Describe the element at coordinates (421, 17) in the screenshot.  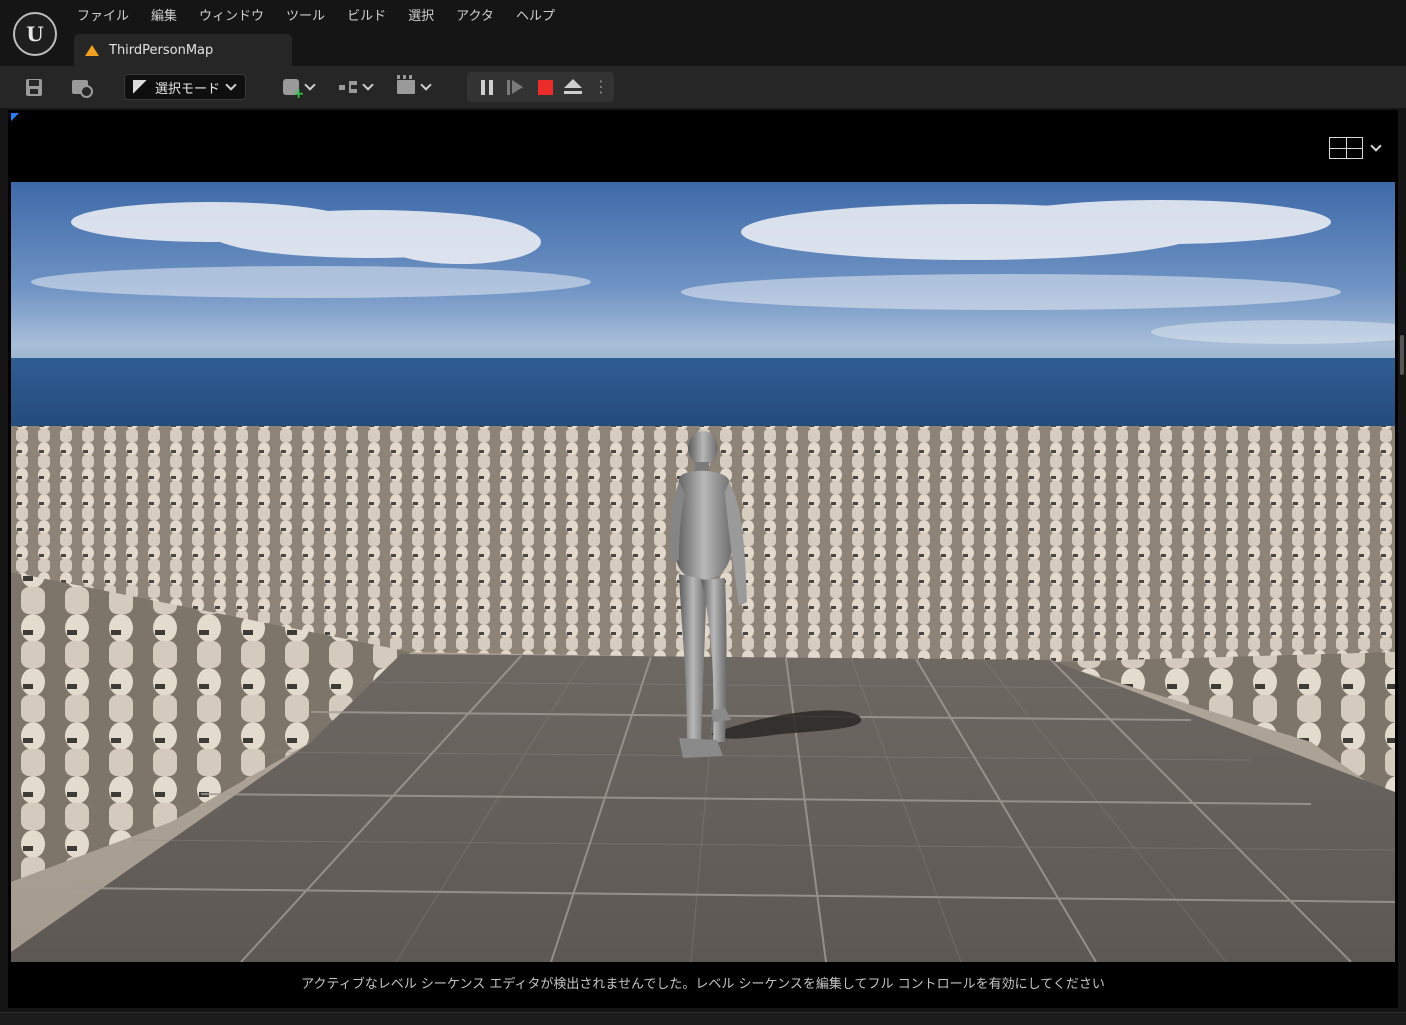
I see `menu-select: 選択` at that location.